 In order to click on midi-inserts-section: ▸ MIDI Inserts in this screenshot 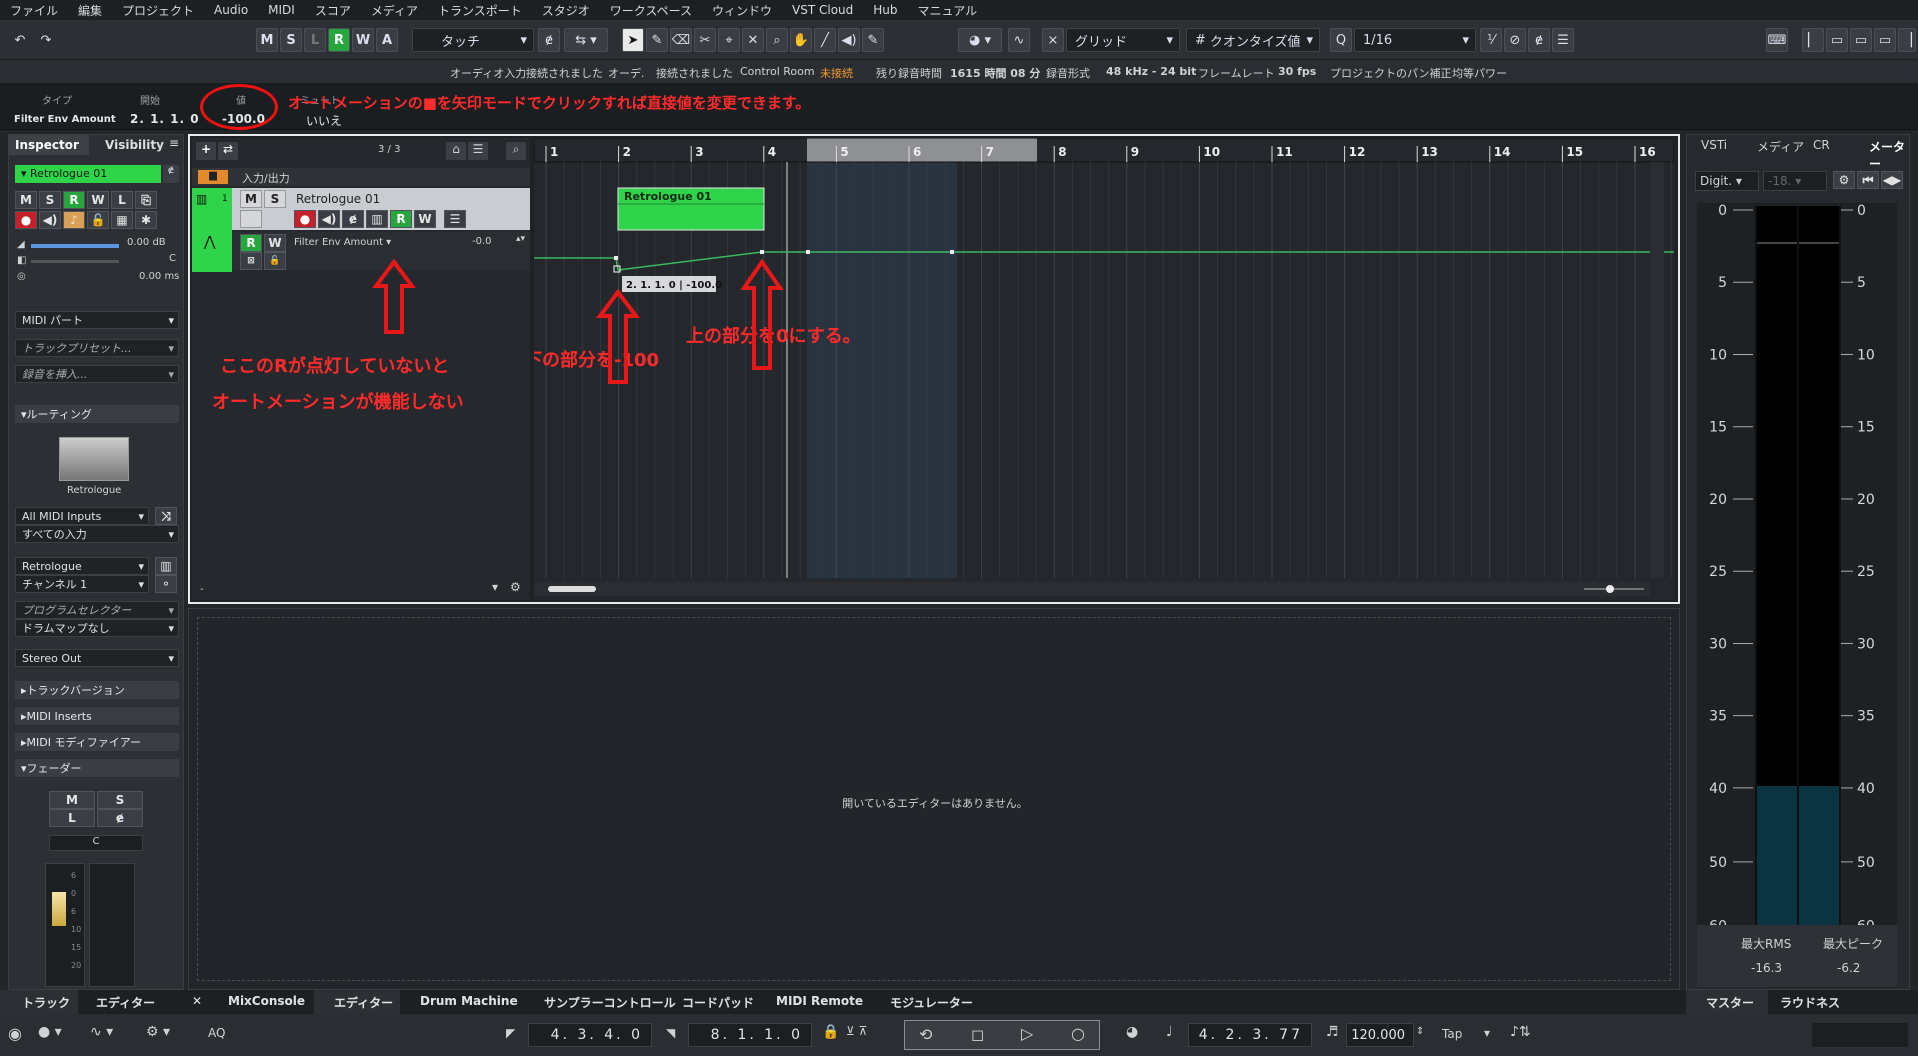, I will do `click(97, 716)`.